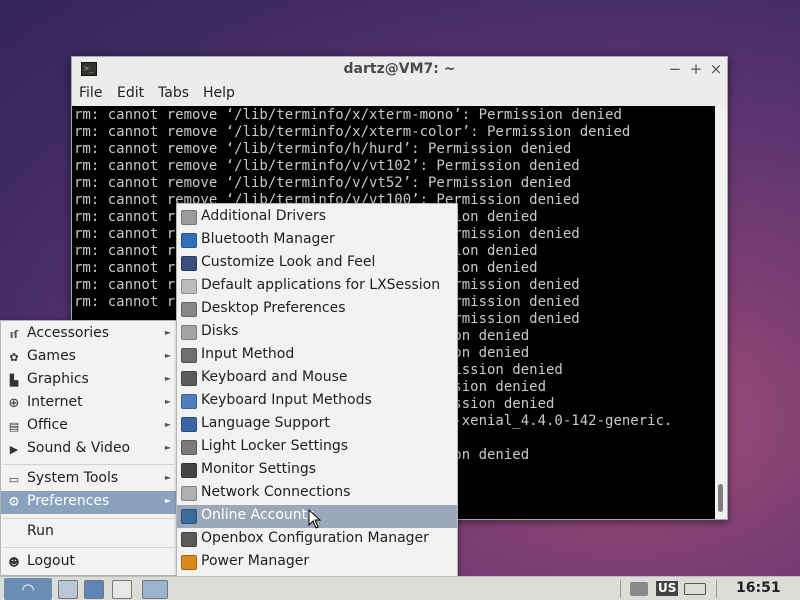  Describe the element at coordinates (122, 589) in the screenshot. I see `show-desktop-icon` at that location.